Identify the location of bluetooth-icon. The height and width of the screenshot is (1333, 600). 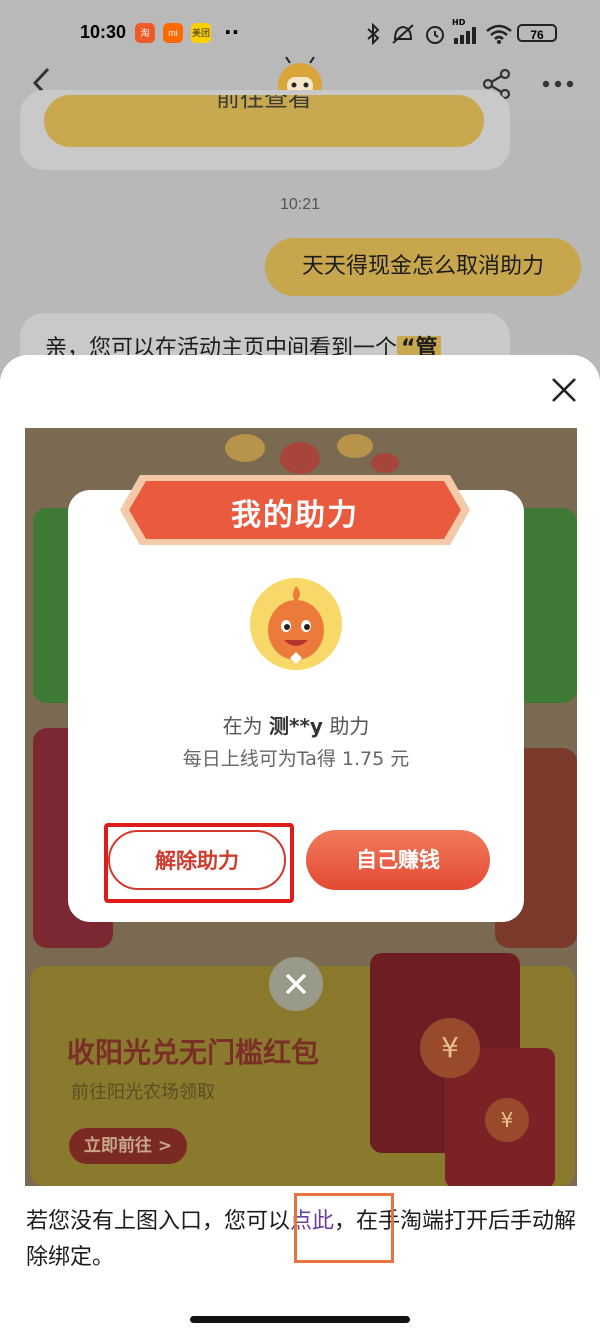
(373, 34).